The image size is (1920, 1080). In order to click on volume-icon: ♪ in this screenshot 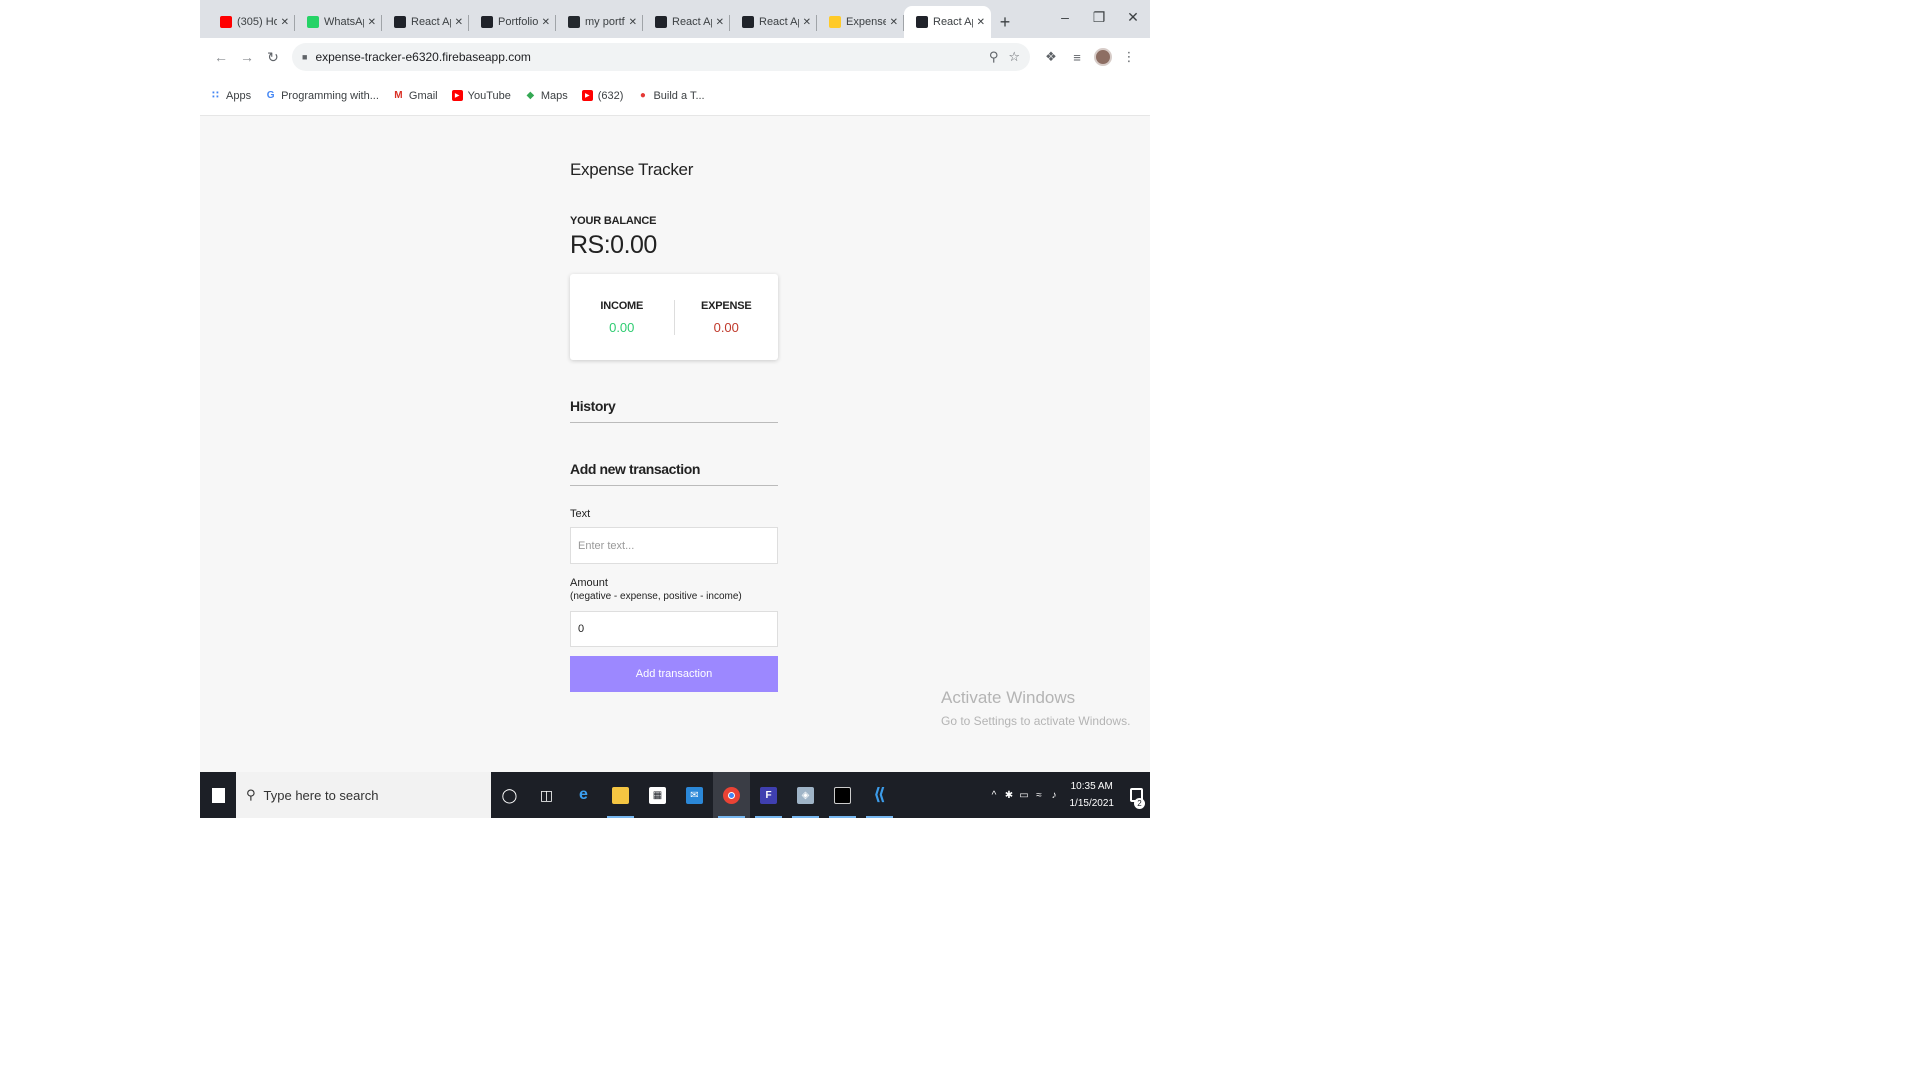, I will do `click(1054, 795)`.